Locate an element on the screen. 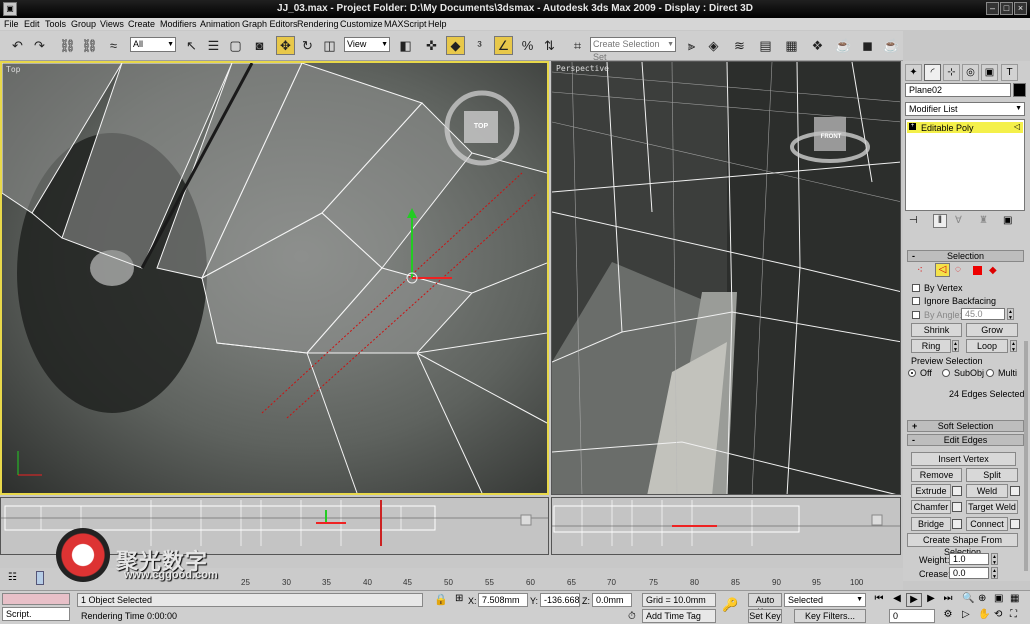 This screenshot has height=624, width=1030. reference-coord-dropdown: View ▼ is located at coordinates (367, 44).